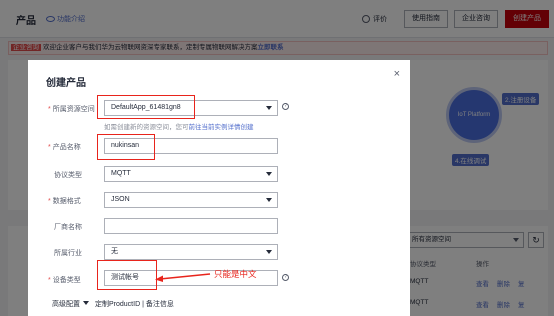 This screenshot has height=316, width=554. I want to click on annotation-box-product-name, so click(126, 147).